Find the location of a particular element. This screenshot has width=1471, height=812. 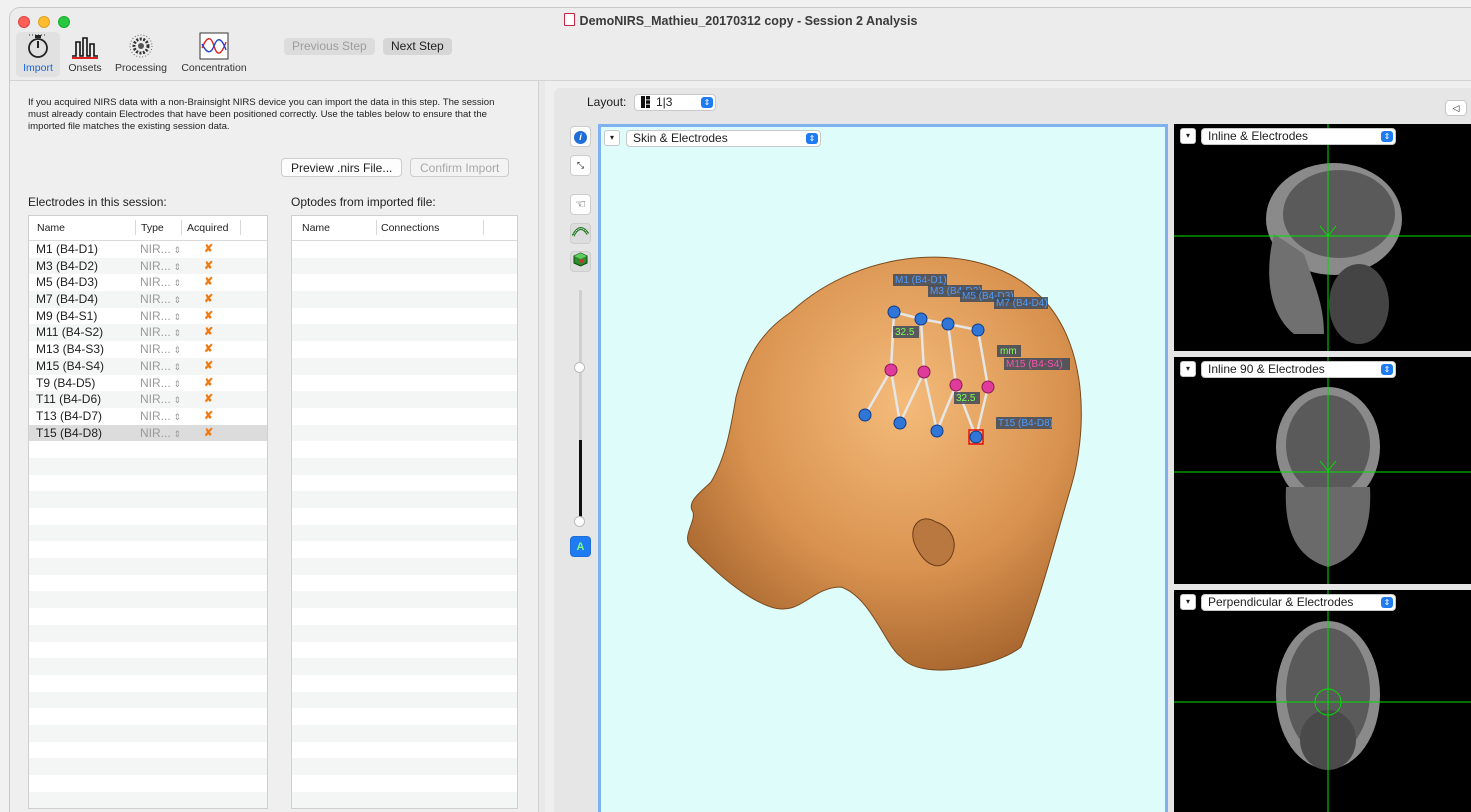

toolbar-processing-label: Processing is located at coordinates (141, 68).